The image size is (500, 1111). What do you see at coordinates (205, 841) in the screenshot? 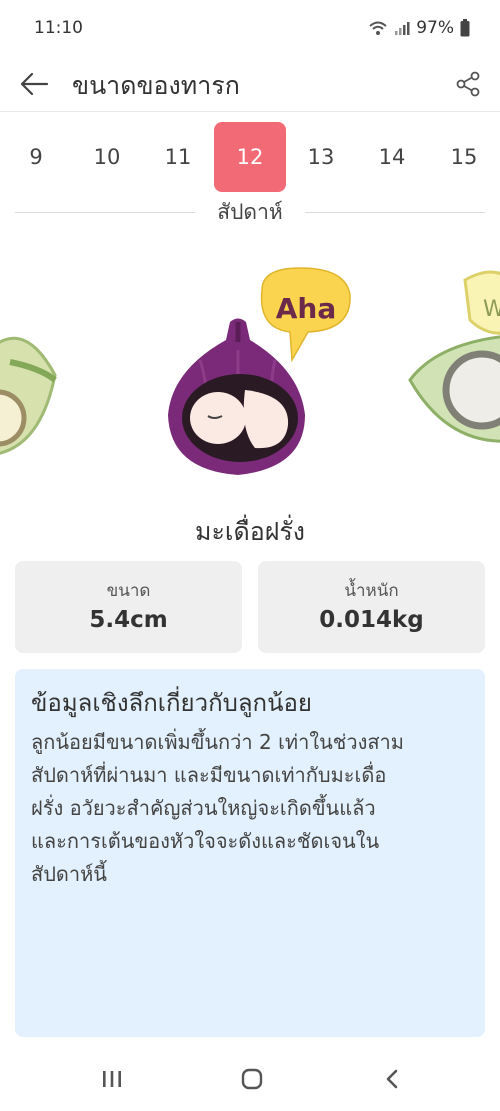
I see `insight-line: และการเต้นของหัวใจจะดังและชัดเจนใน` at bounding box center [205, 841].